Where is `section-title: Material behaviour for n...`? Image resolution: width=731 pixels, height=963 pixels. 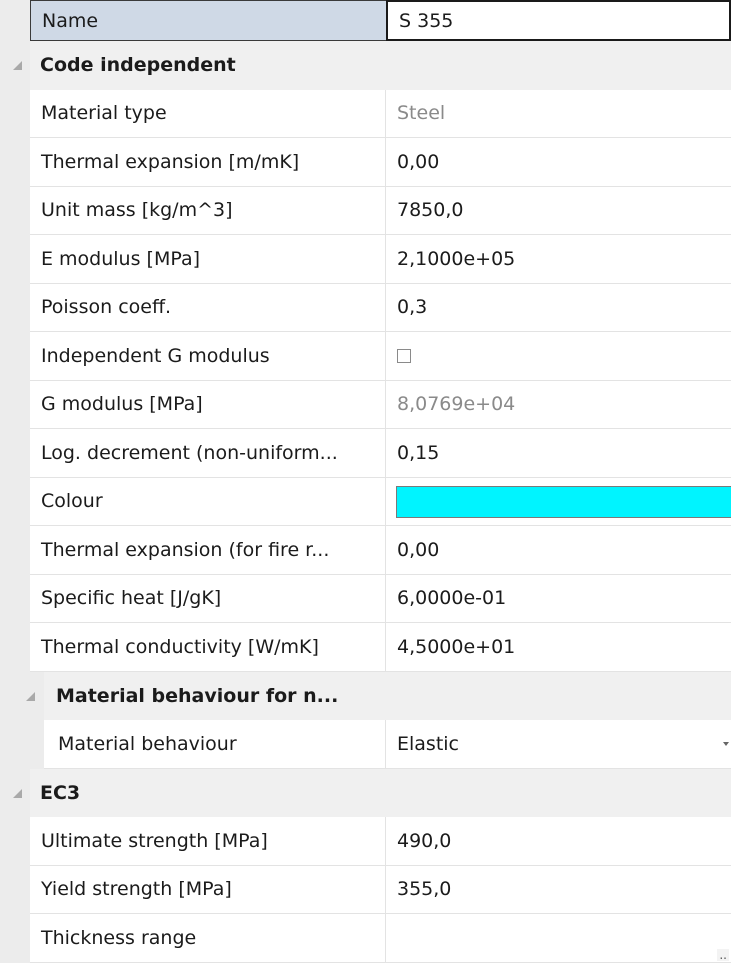
section-title: Material behaviour for n... is located at coordinates (387, 695).